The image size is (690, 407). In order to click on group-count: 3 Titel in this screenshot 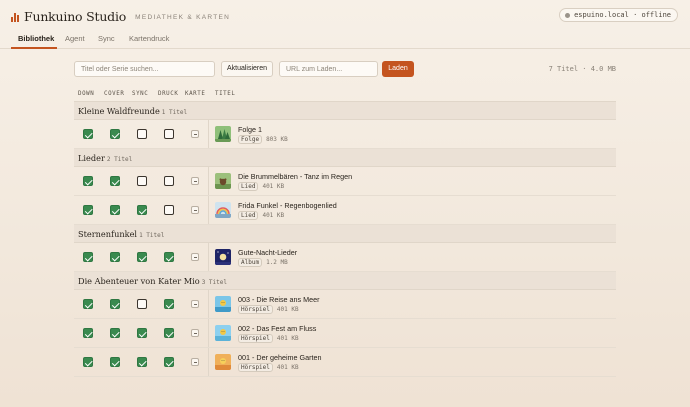, I will do `click(214, 282)`.